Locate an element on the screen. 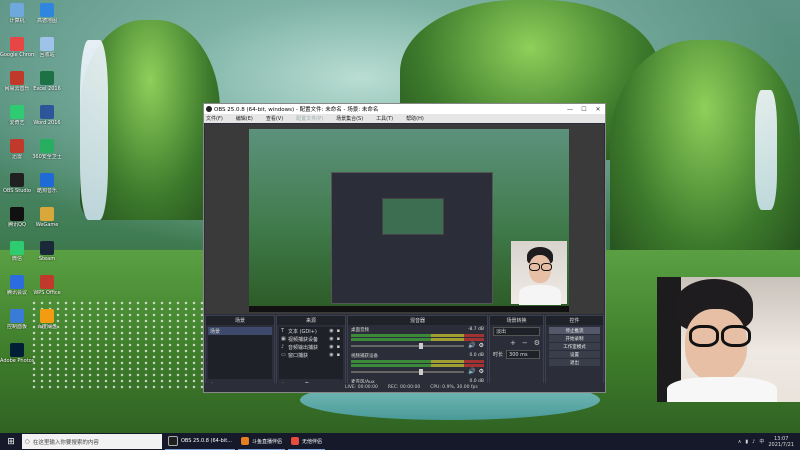 The width and height of the screenshot is (800, 450). desktop-icon-label: 控制面板 is located at coordinates (16, 327).